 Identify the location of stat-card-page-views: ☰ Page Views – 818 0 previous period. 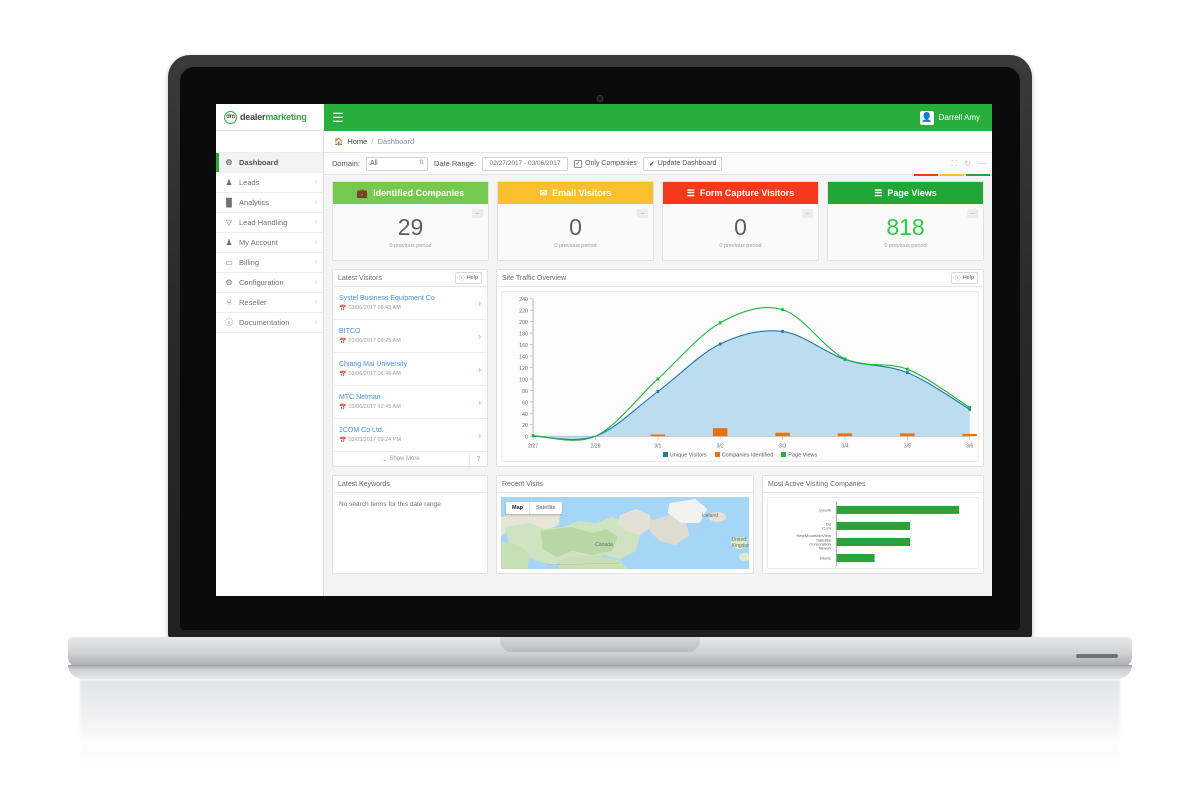
(905, 221).